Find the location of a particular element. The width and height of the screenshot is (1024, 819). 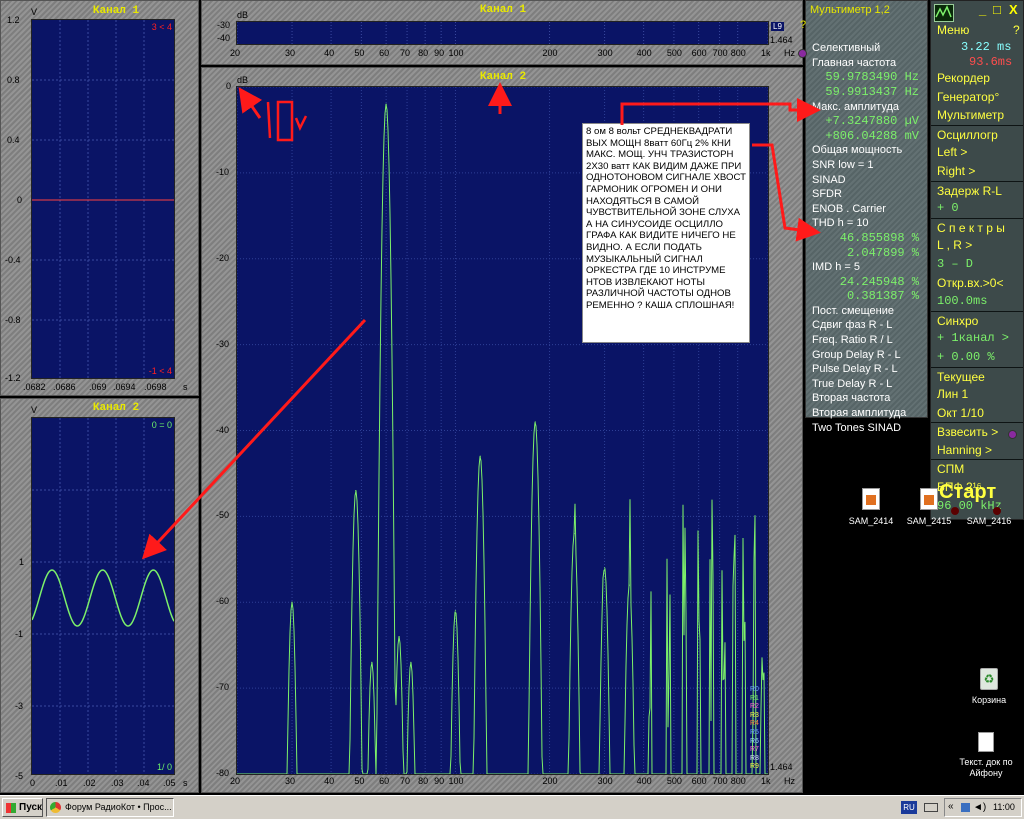

menu-item: Лин 1 is located at coordinates (977, 394).